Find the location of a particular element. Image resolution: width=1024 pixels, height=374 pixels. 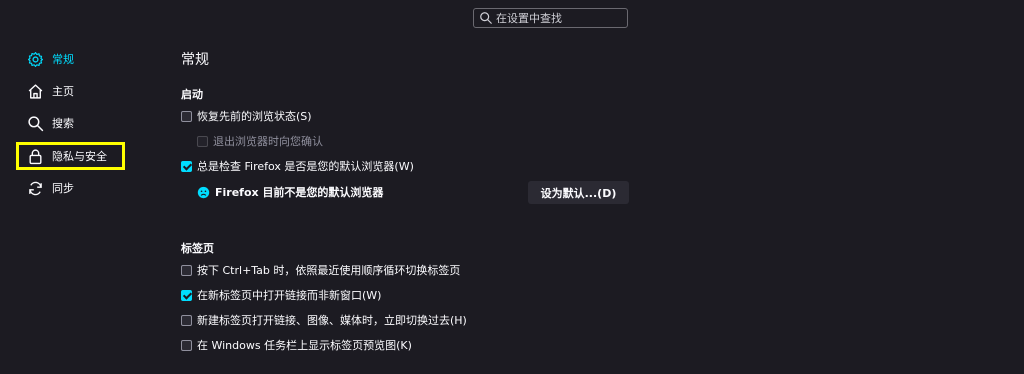

sidebar-item-search: 搜索 is located at coordinates (50, 123).